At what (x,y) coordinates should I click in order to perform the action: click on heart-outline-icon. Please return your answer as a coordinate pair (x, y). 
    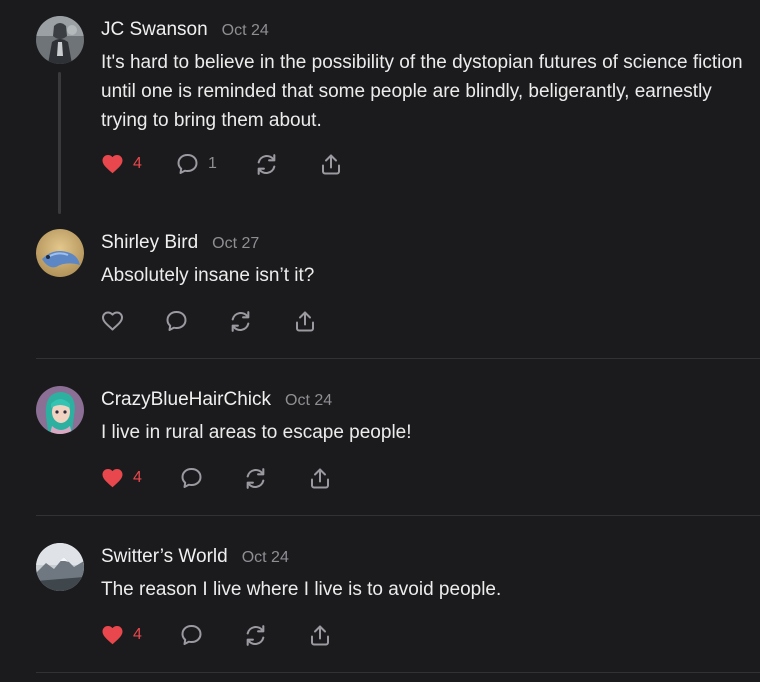
    Looking at the image, I should click on (112, 321).